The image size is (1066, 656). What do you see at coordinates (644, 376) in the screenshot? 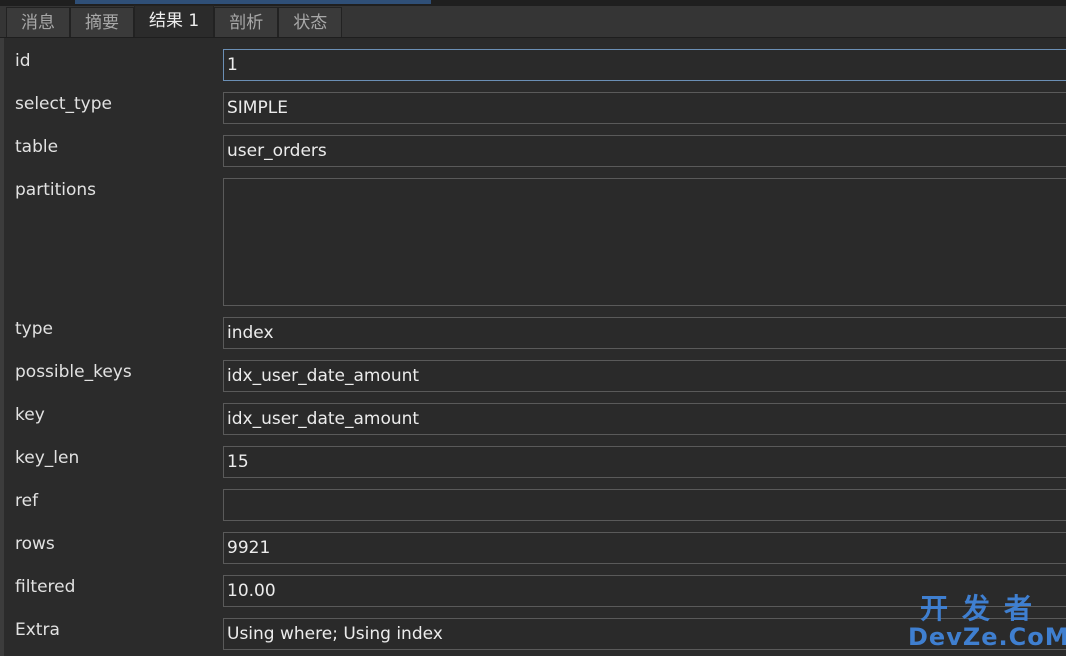
I see `field-value-possible-keys: idx_user_date_amount` at bounding box center [644, 376].